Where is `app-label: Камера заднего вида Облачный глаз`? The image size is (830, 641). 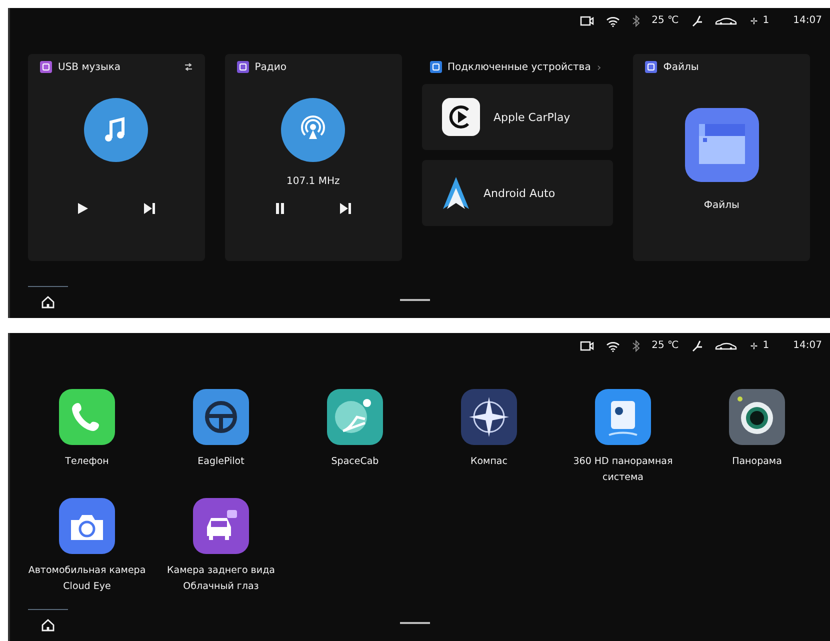 app-label: Камера заднего вида Облачный глаз is located at coordinates (221, 579).